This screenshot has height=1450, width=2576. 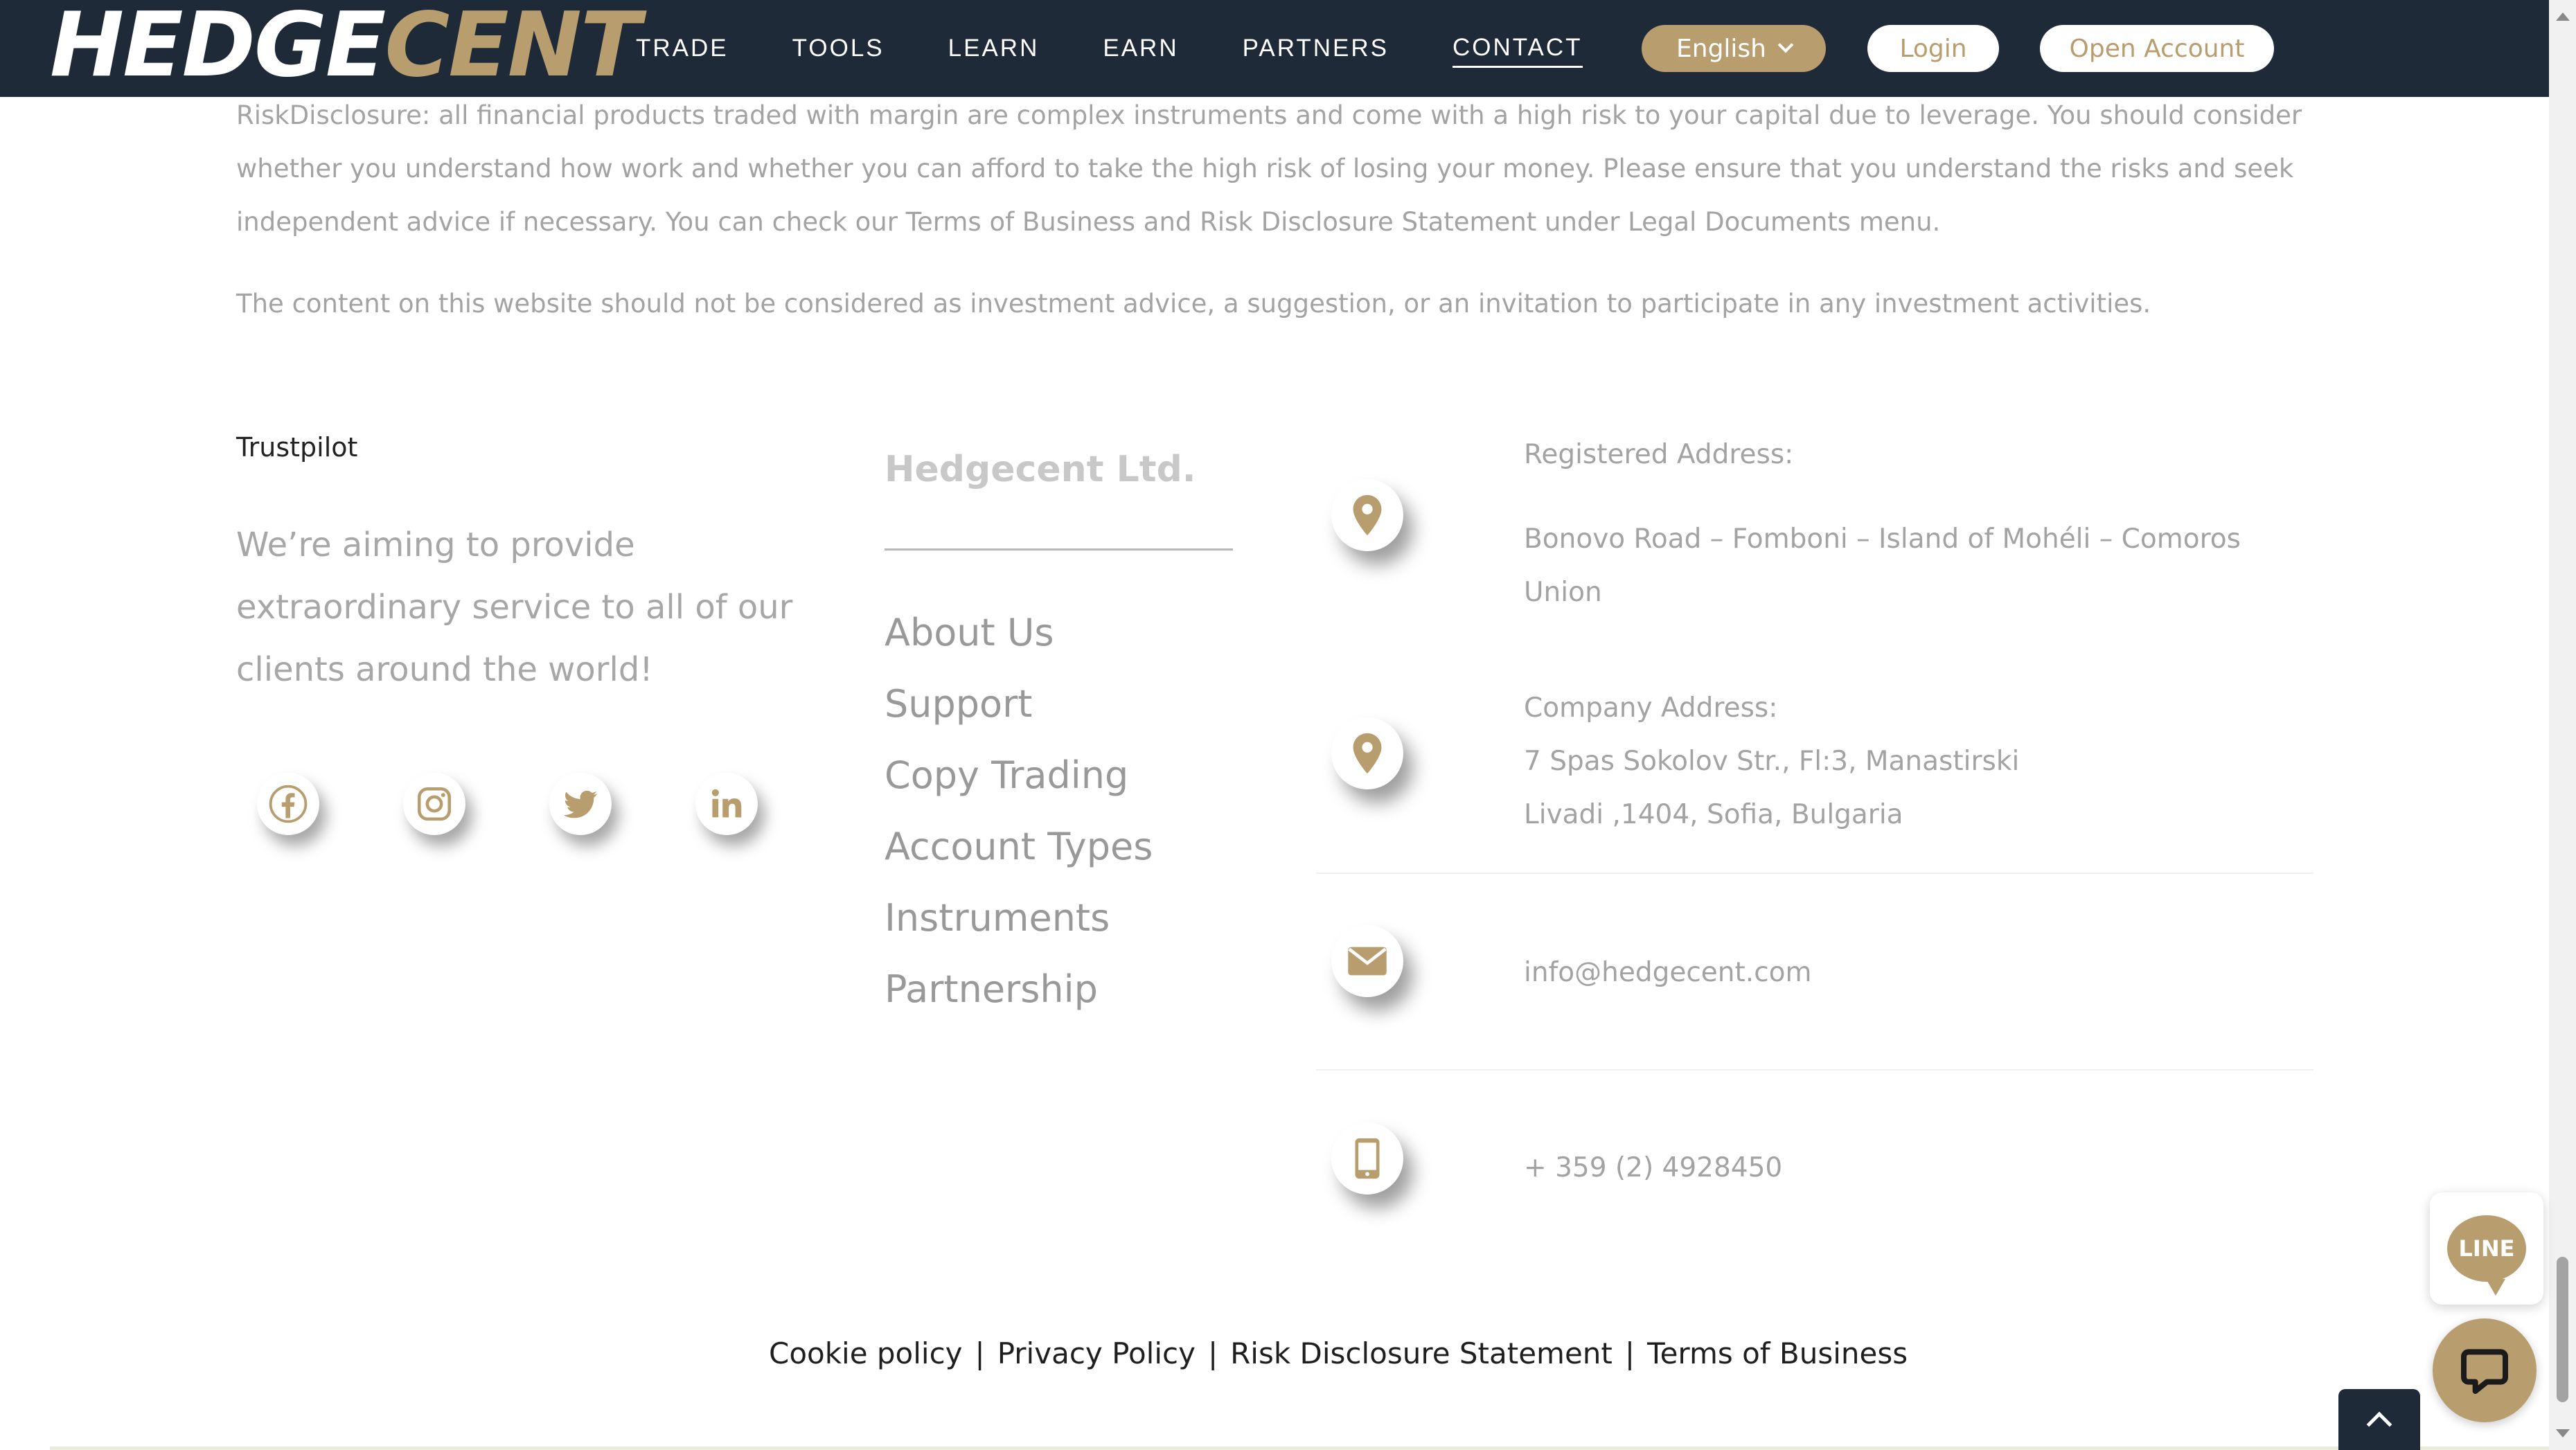 What do you see at coordinates (1367, 961) in the screenshot?
I see `envelope-icon` at bounding box center [1367, 961].